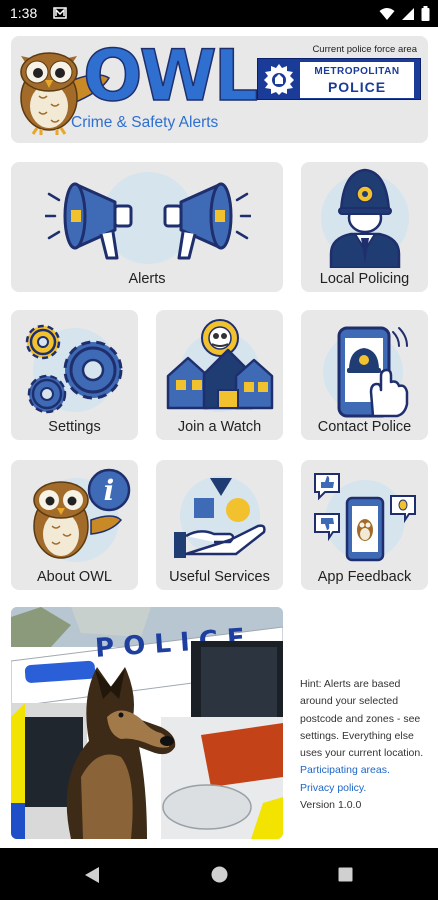 Image resolution: width=438 pixels, height=900 pixels. I want to click on navigation-bar, so click(219, 874).